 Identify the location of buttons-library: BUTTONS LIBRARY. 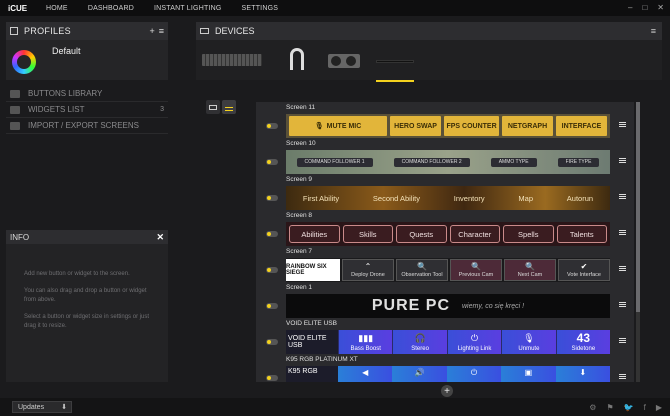
(87, 94).